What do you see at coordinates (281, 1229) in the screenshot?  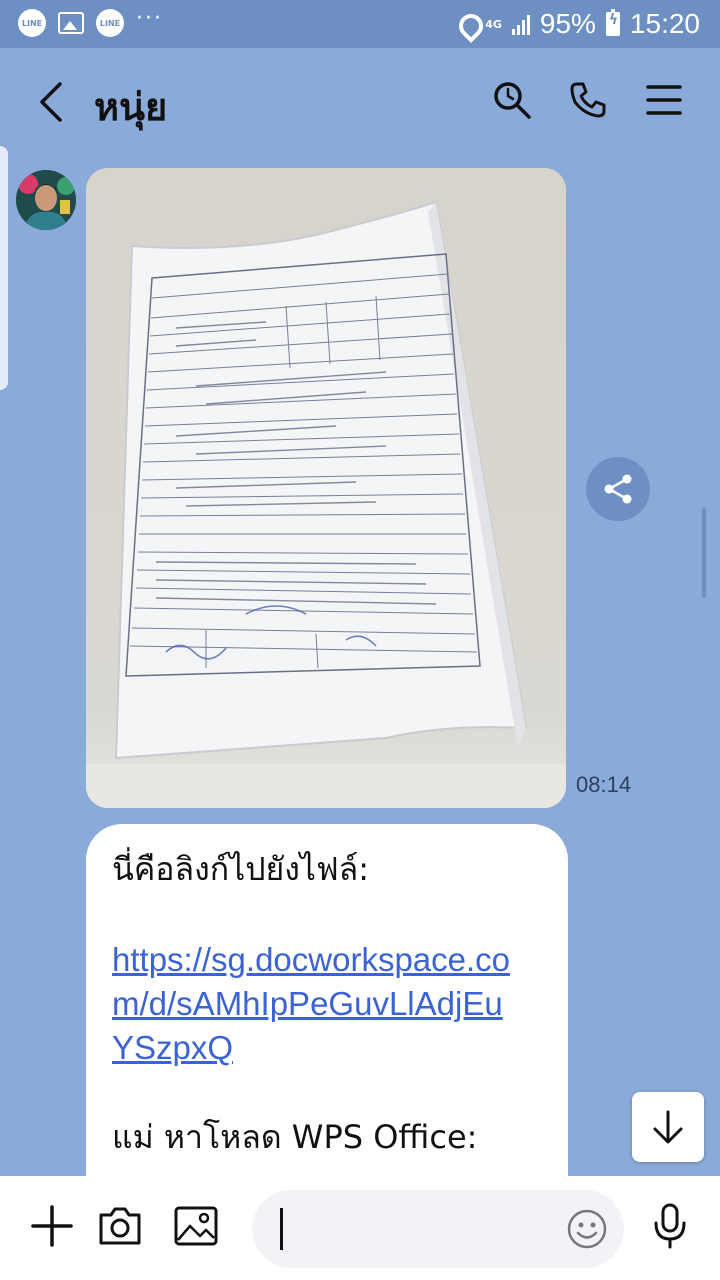 I see `text-caret` at bounding box center [281, 1229].